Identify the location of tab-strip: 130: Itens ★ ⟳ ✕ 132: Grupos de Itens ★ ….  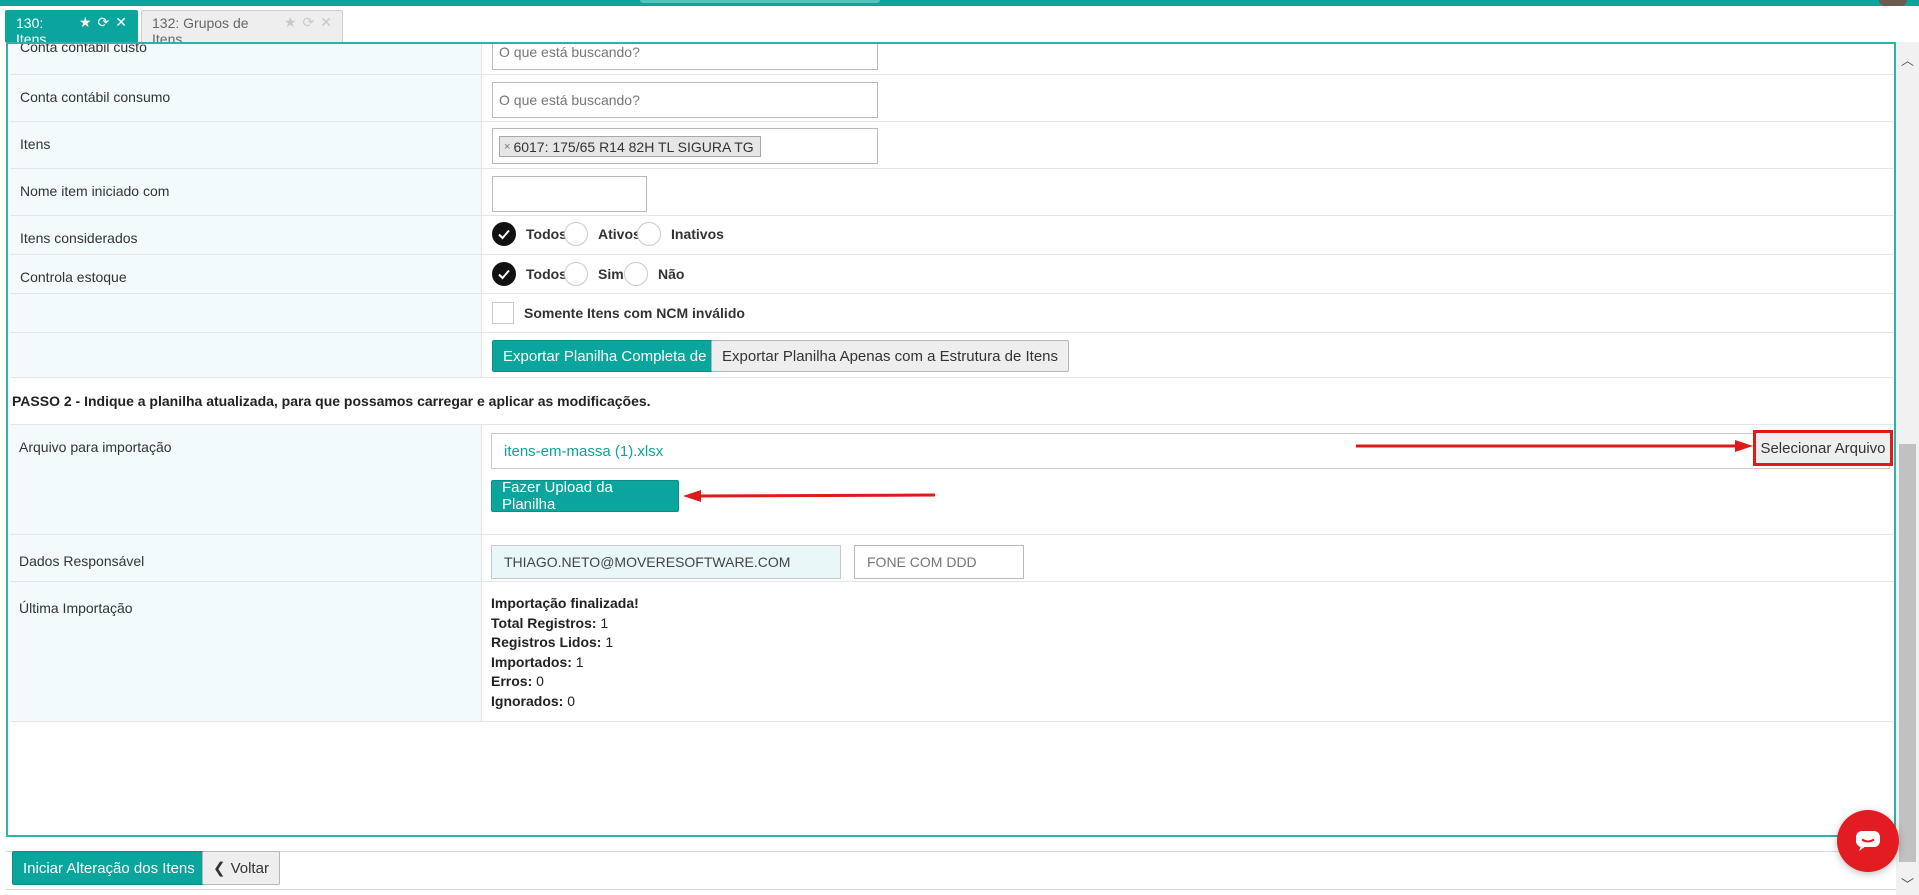
(959, 26).